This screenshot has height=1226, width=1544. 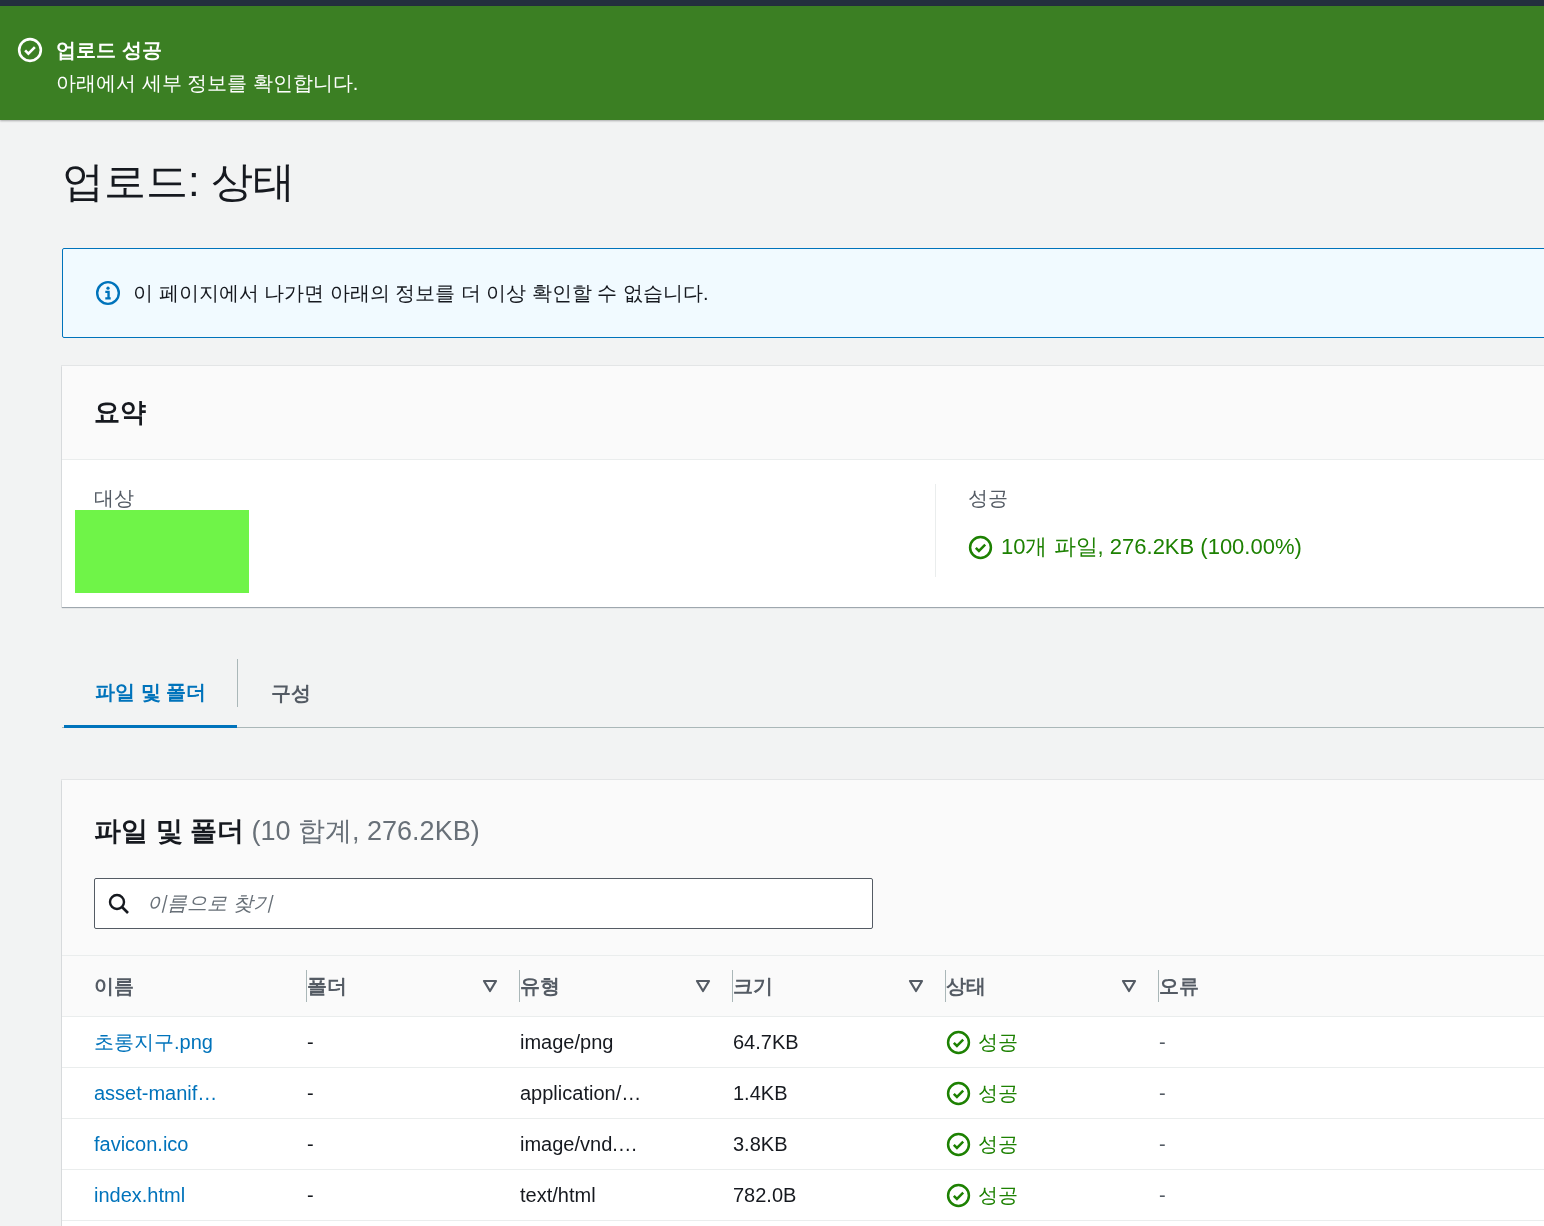 I want to click on search-icon, so click(x=119, y=904).